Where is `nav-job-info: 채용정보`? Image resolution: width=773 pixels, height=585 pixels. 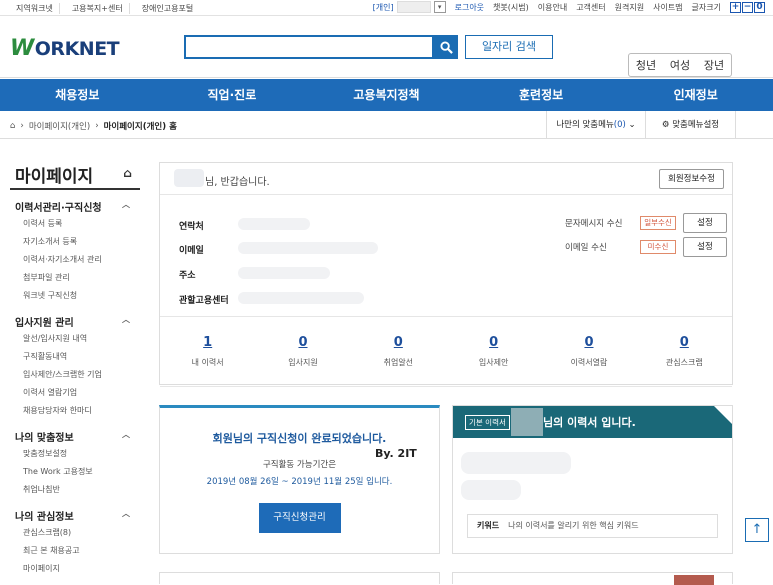
nav-job-info: 채용정보 is located at coordinates (77, 95).